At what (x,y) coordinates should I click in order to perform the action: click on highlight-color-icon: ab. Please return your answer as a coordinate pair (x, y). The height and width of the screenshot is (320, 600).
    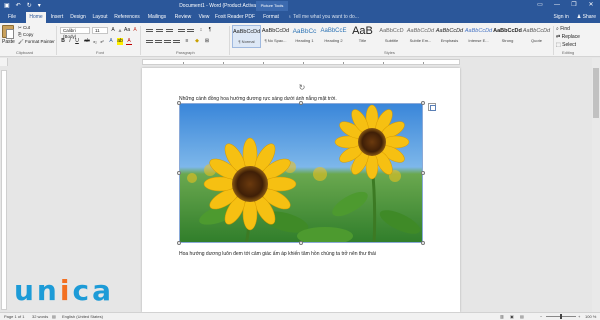
    Looking at the image, I should click on (120, 41).